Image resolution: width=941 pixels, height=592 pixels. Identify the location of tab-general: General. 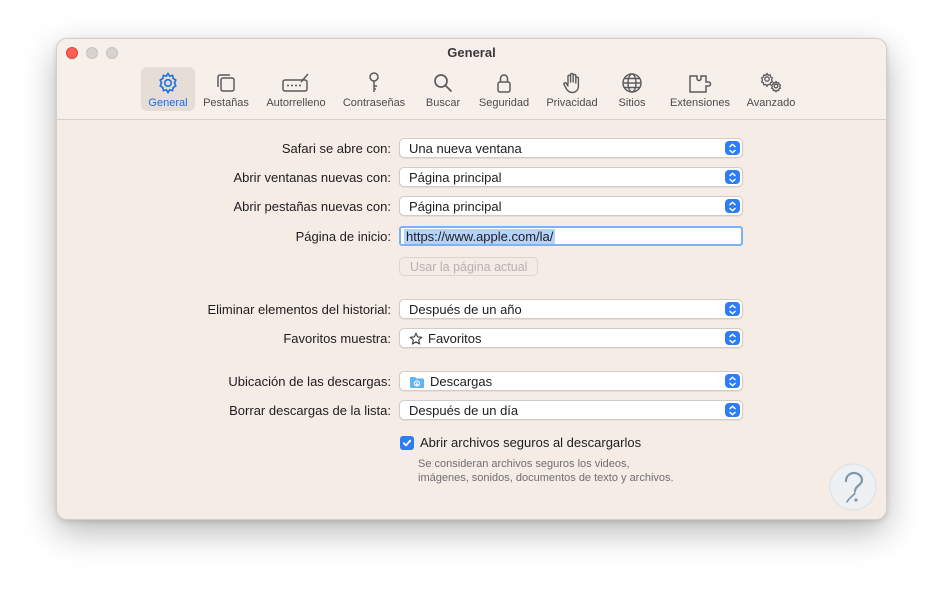
(168, 89).